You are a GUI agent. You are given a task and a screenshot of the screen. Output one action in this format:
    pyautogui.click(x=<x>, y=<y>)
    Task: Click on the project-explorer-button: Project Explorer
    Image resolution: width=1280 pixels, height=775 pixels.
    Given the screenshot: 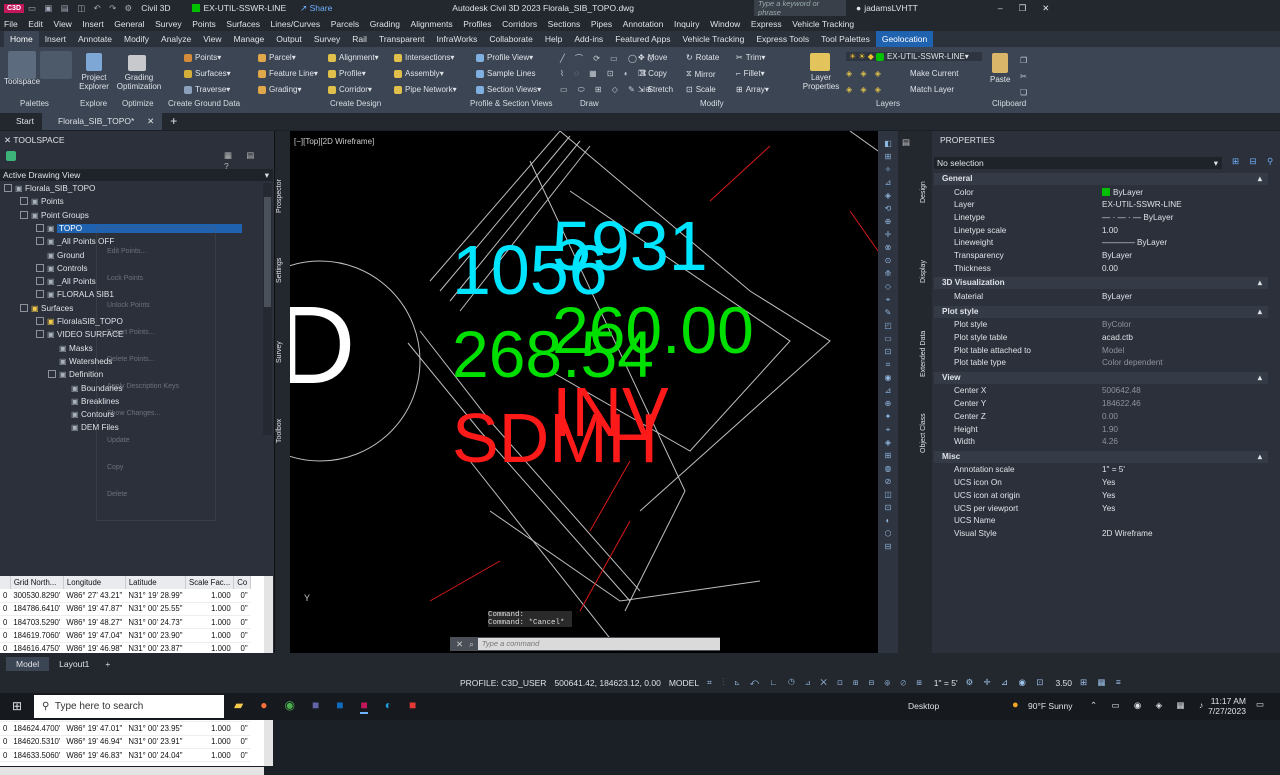 What is the action you would take?
    pyautogui.click(x=94, y=82)
    